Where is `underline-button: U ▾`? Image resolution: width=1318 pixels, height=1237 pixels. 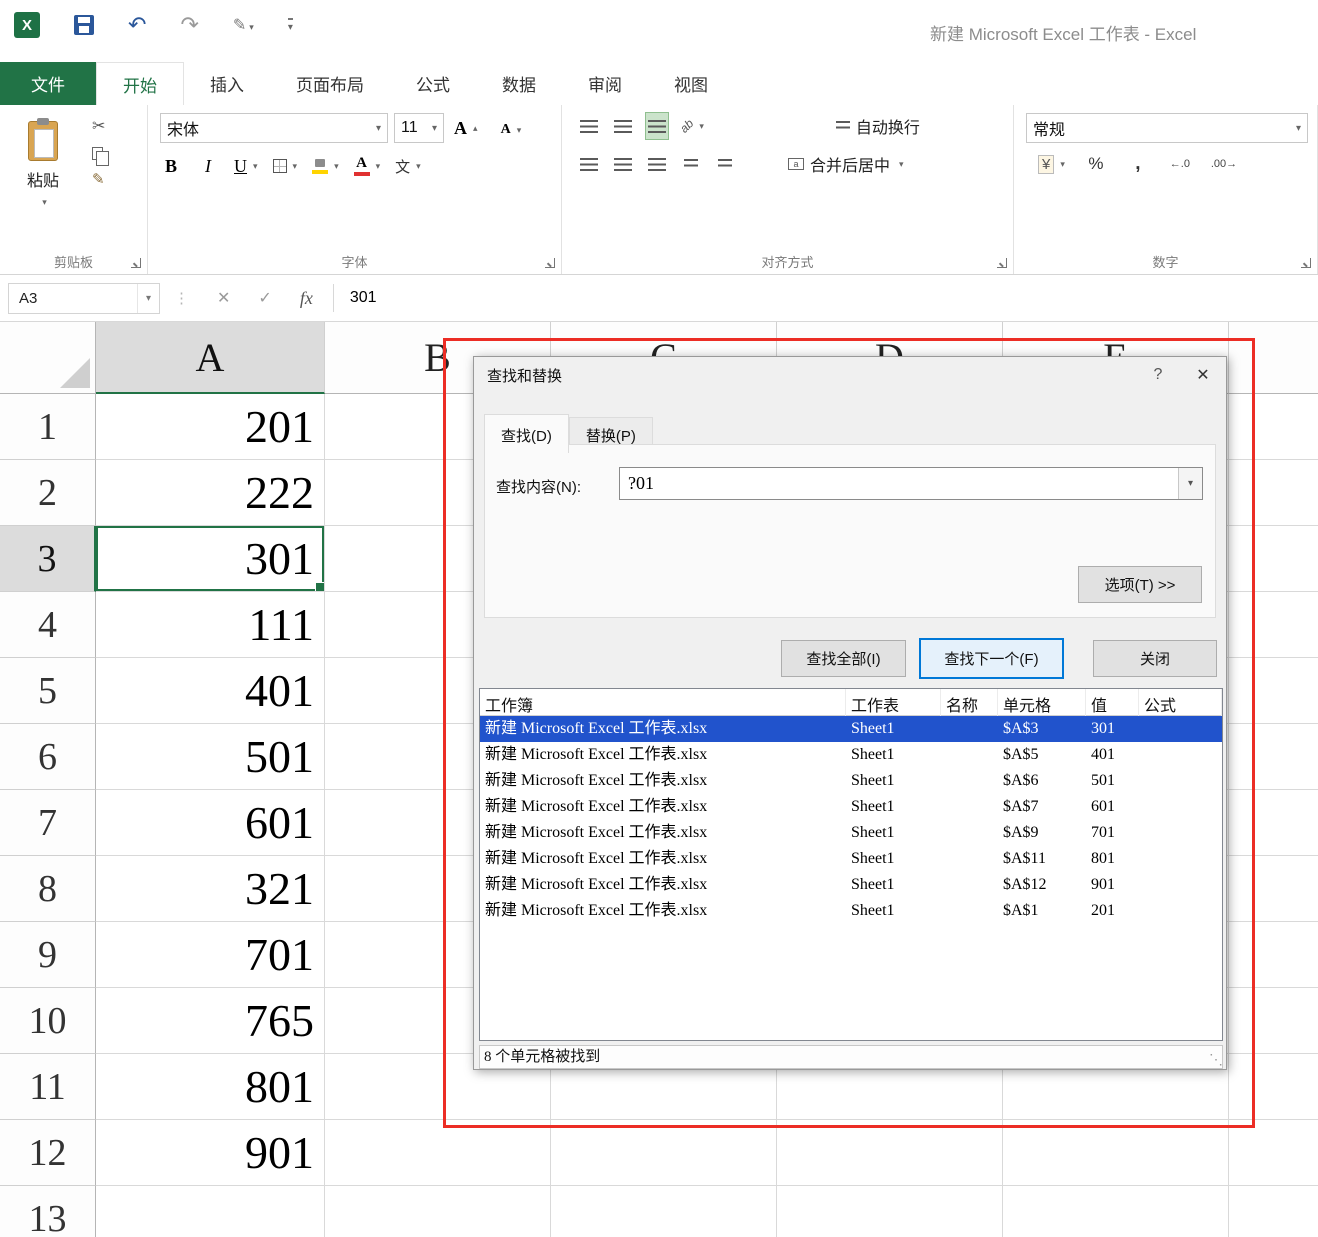
underline-button: U ▾ is located at coordinates (246, 166).